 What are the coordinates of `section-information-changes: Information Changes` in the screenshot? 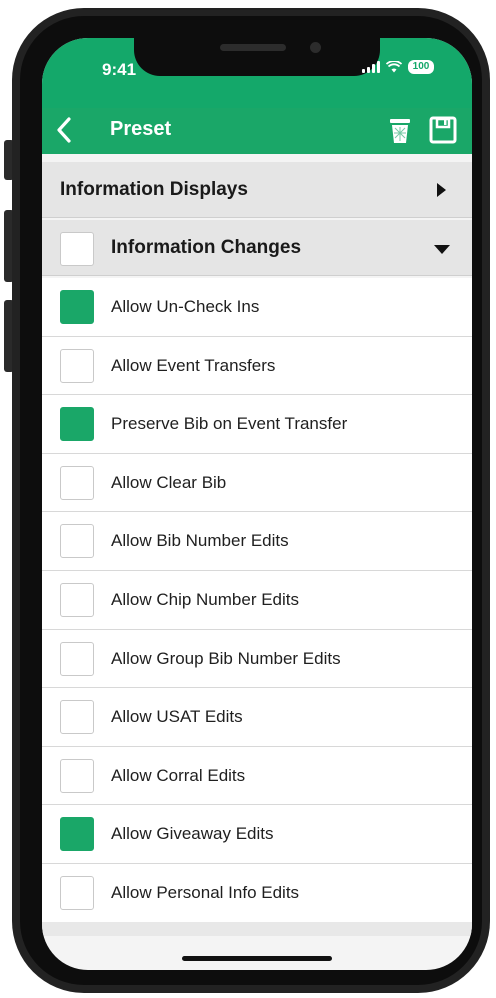 It's located at (257, 248).